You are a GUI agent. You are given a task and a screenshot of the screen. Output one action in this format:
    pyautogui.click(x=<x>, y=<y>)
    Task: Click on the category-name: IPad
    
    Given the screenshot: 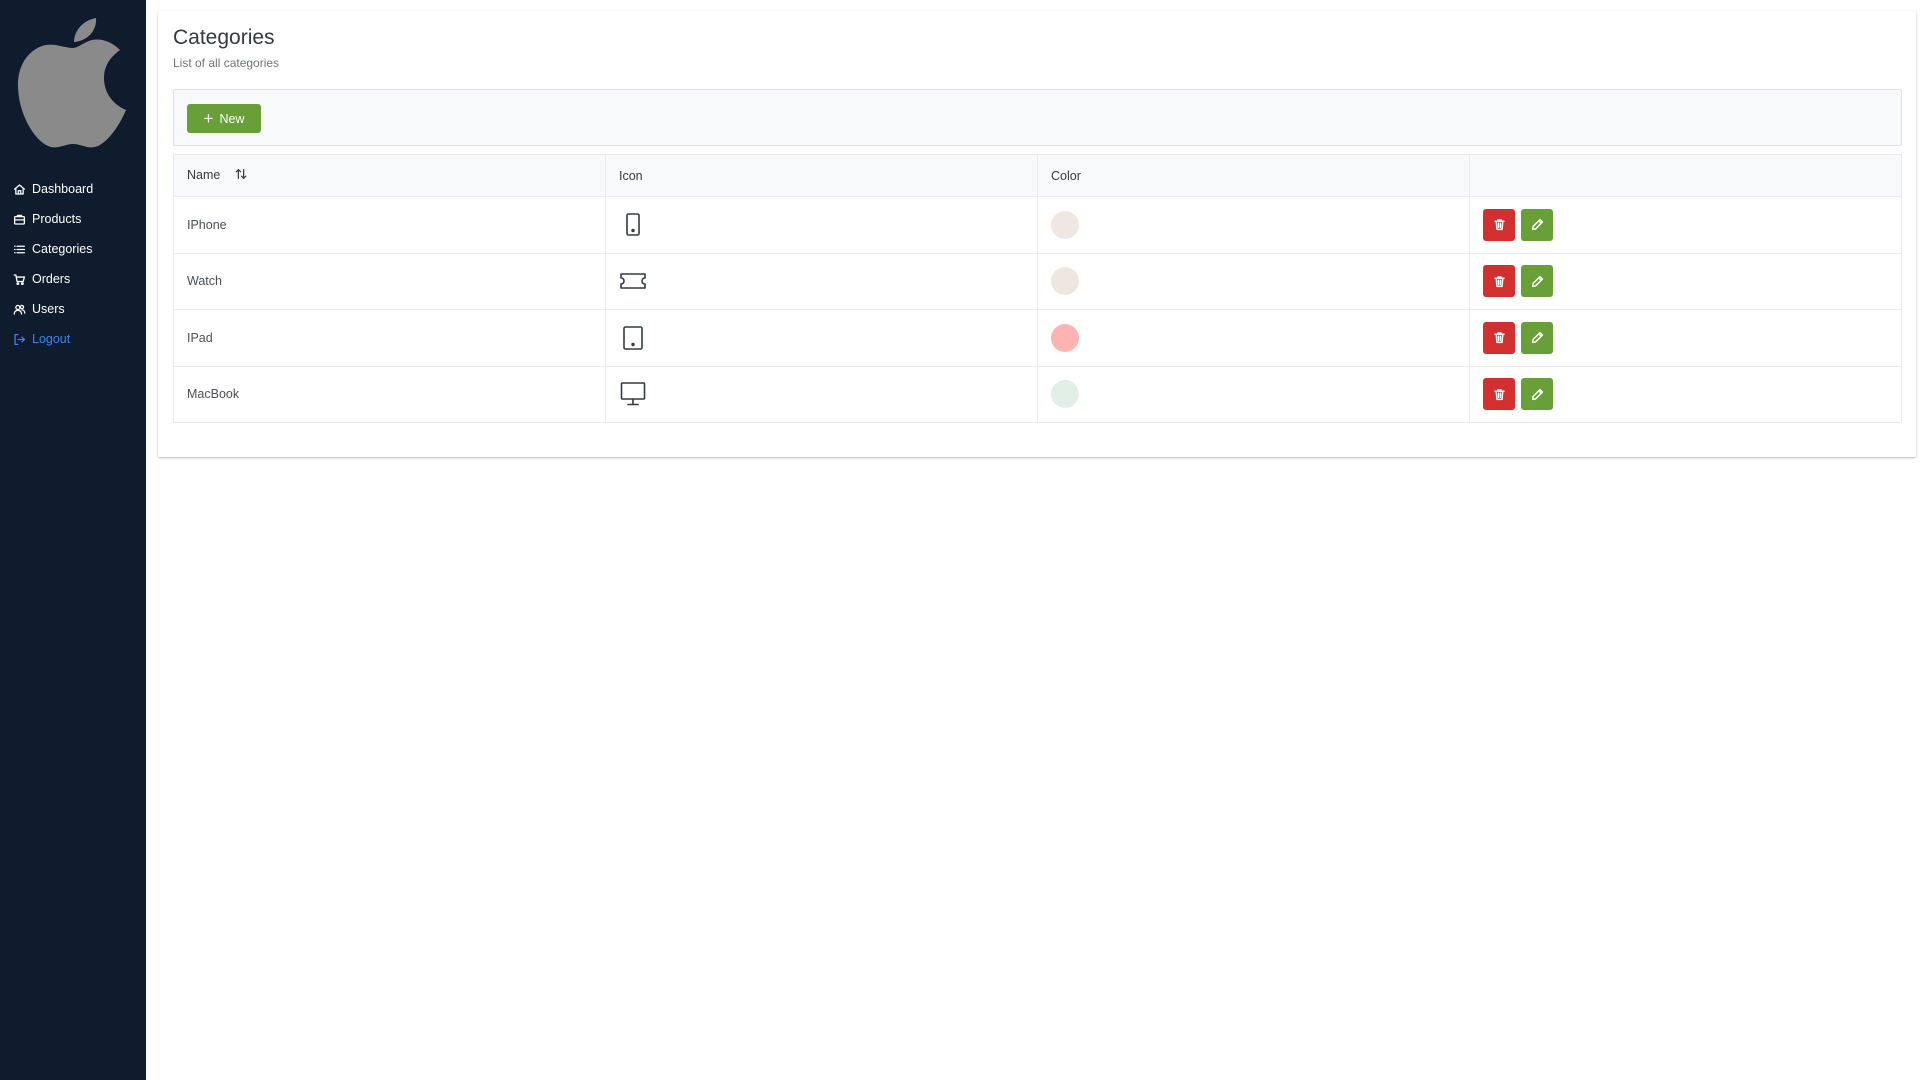 What is the action you would take?
    pyautogui.click(x=389, y=338)
    